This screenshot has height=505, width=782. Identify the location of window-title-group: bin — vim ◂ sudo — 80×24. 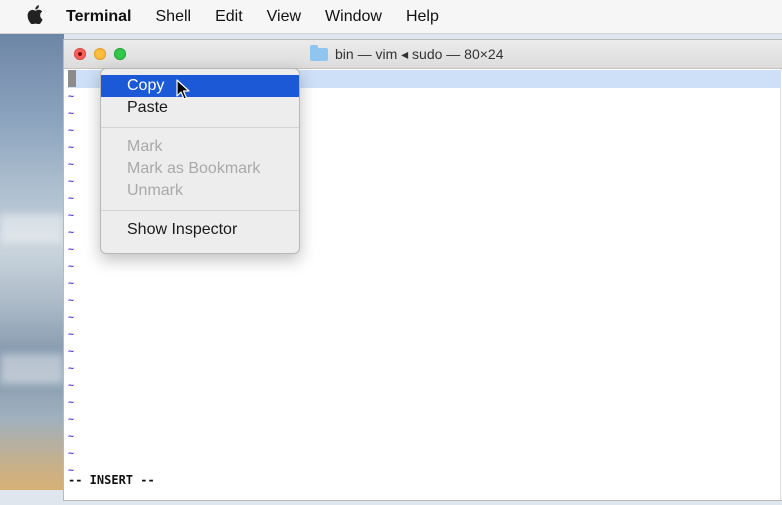
(407, 54).